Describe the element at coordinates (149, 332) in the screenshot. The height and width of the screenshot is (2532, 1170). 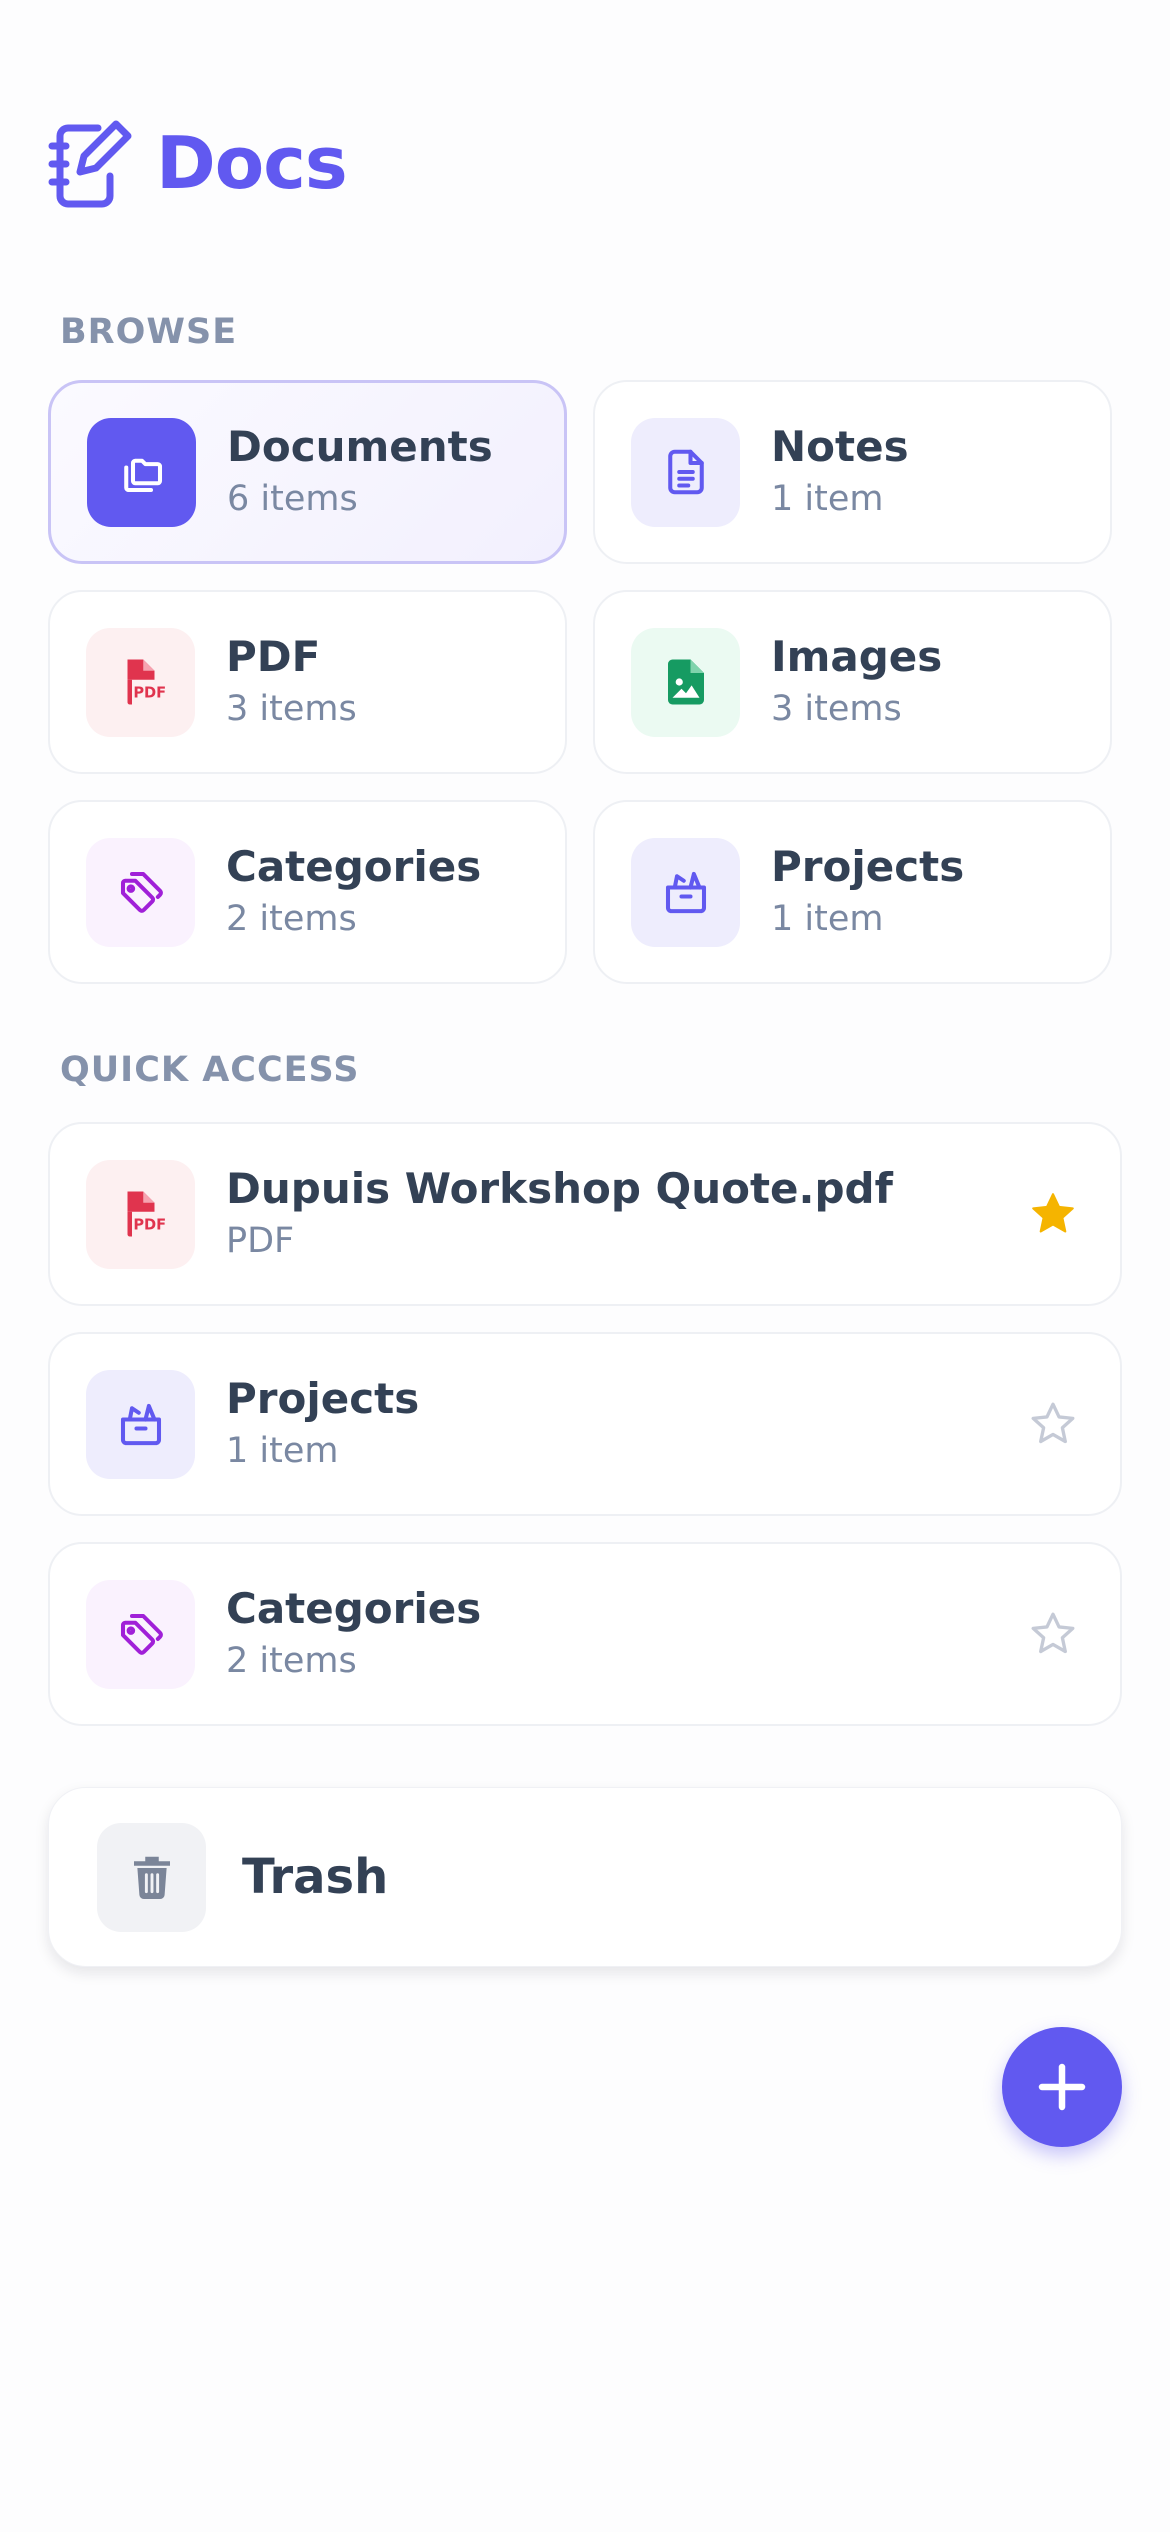
I see `browse-section-label: BROWSE` at that location.